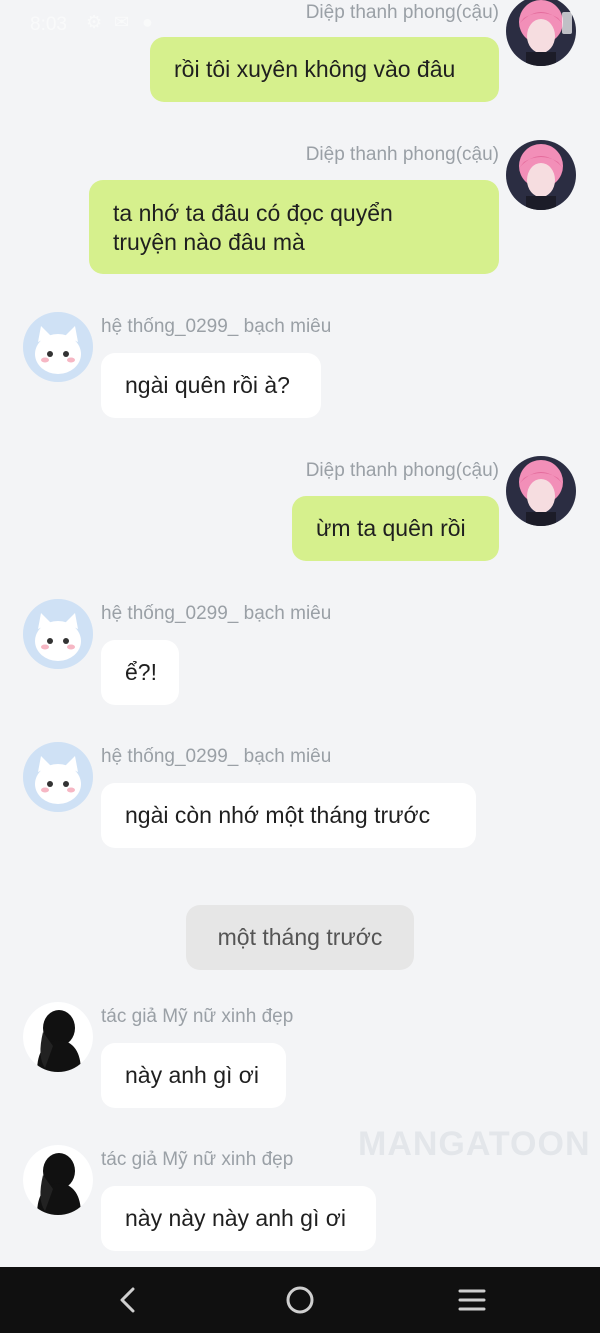  Describe the element at coordinates (474, 1144) in the screenshot. I see `watermark: MANGATOON` at that location.